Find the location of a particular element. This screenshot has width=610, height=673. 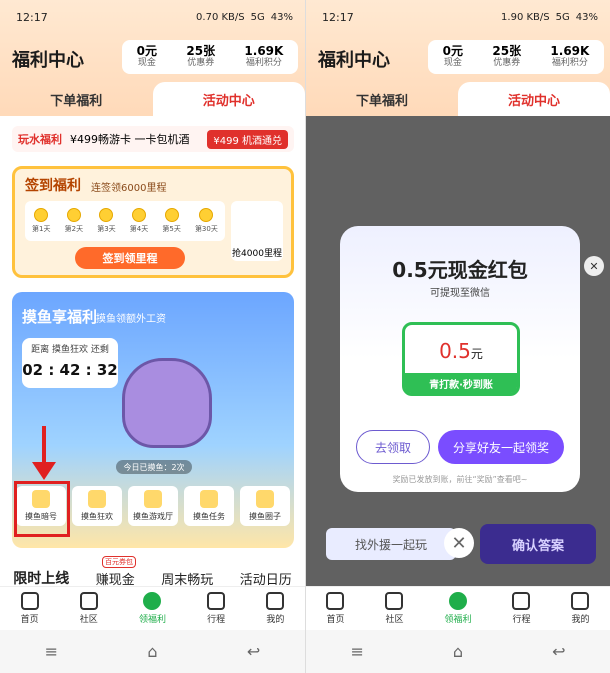

status-bar: 12:17 1.90 KB/S 5G 43% is located at coordinates (460, 17).